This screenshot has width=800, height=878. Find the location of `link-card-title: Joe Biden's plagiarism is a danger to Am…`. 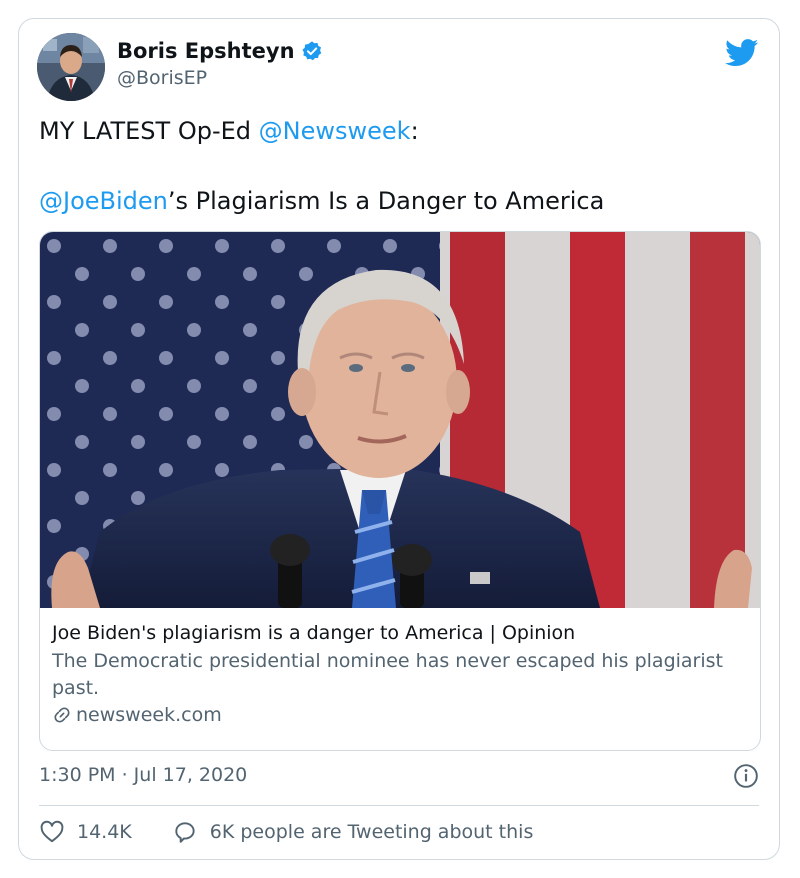

link-card-title: Joe Biden's plagiarism is a danger to Am… is located at coordinates (397, 633).